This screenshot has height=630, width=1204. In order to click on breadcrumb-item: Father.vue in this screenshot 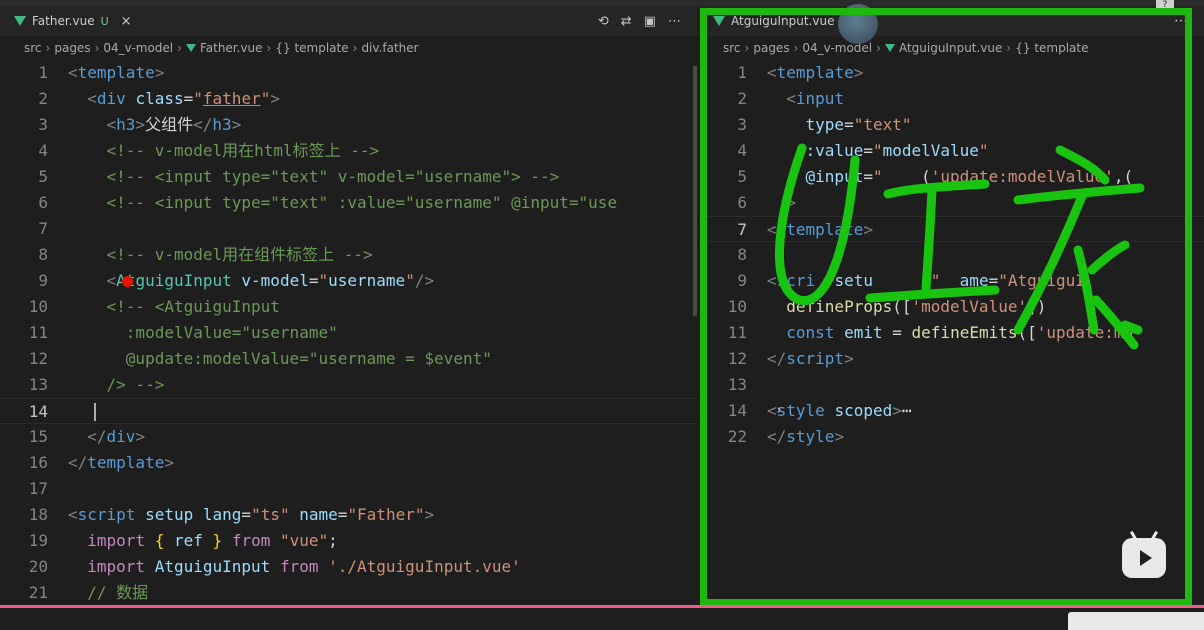, I will do `click(231, 48)`.